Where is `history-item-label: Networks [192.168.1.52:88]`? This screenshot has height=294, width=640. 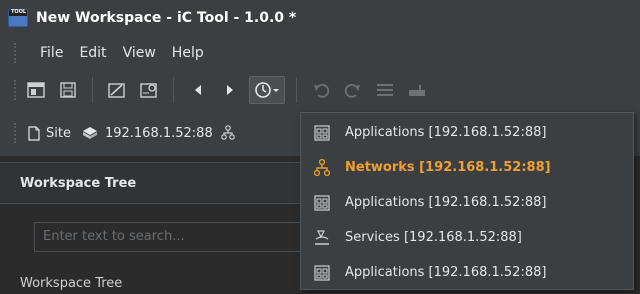
history-item-label: Networks [192.168.1.52:88] is located at coordinates (448, 167).